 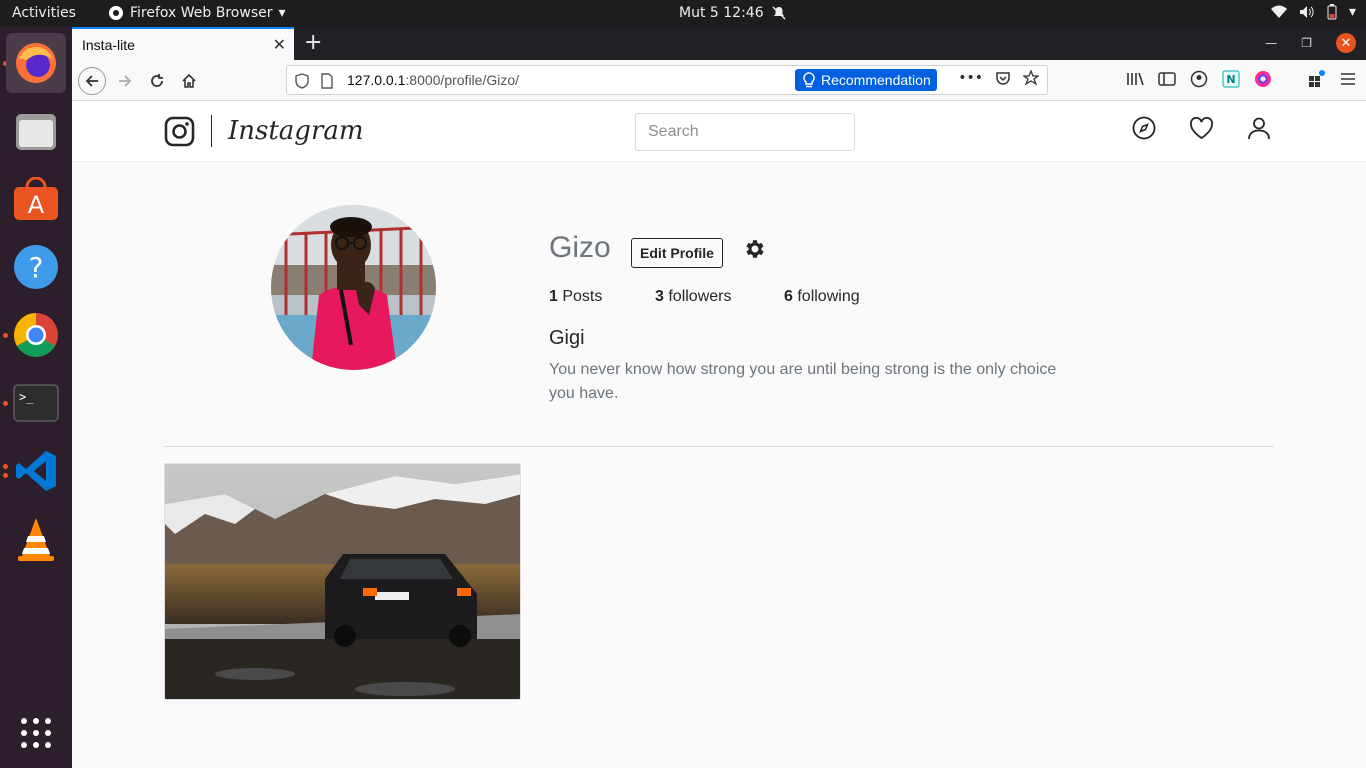 I want to click on followers-stat: 3 followers, so click(x=719, y=297).